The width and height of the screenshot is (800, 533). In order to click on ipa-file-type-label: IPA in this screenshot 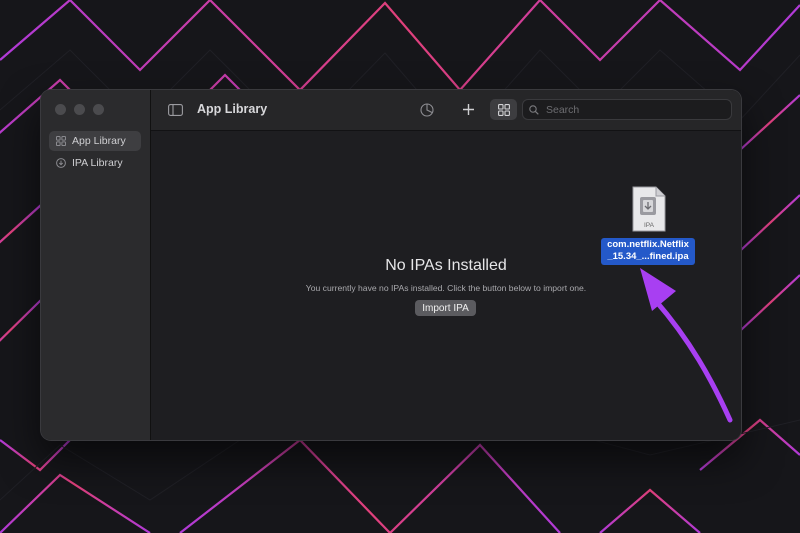, I will do `click(649, 225)`.